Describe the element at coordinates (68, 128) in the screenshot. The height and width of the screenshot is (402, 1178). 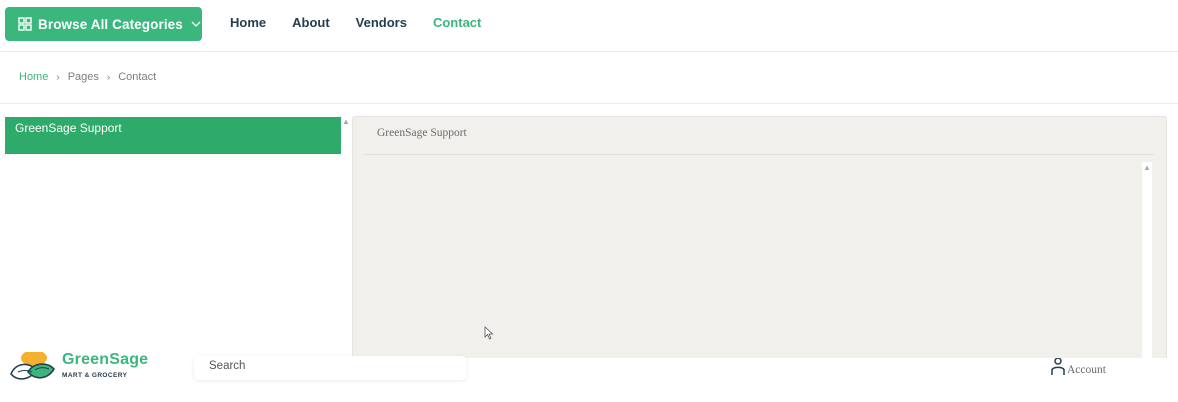
I see `support-tab-label: GreenSage Support` at that location.